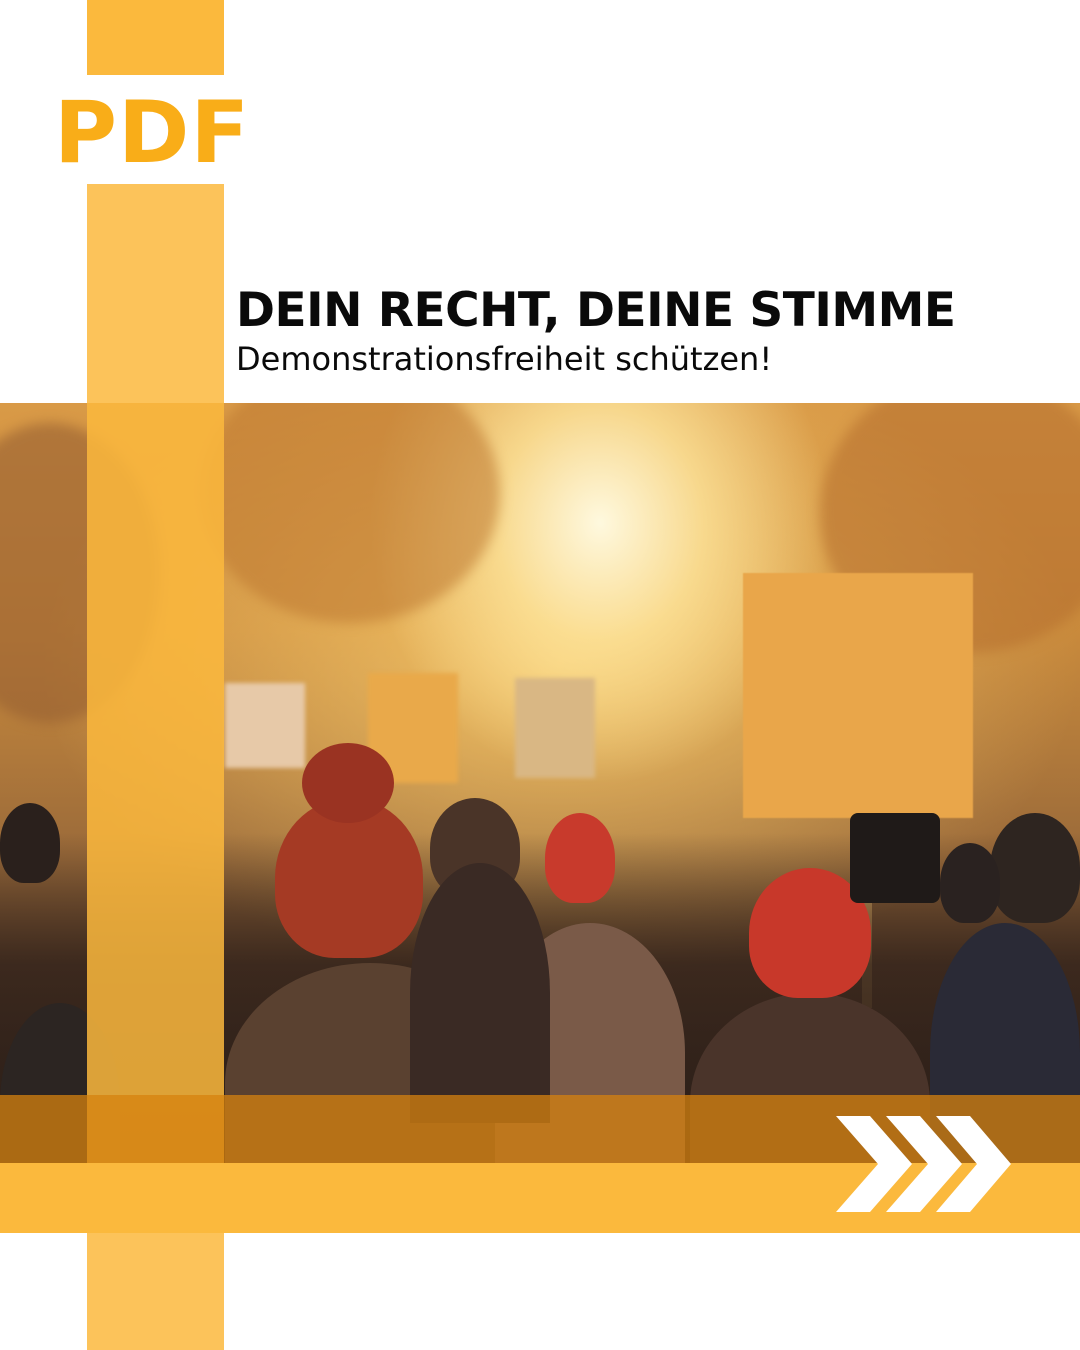 The width and height of the screenshot is (1080, 1350). Describe the element at coordinates (155, 37) in the screenshot. I see `accent-strip-top` at that location.